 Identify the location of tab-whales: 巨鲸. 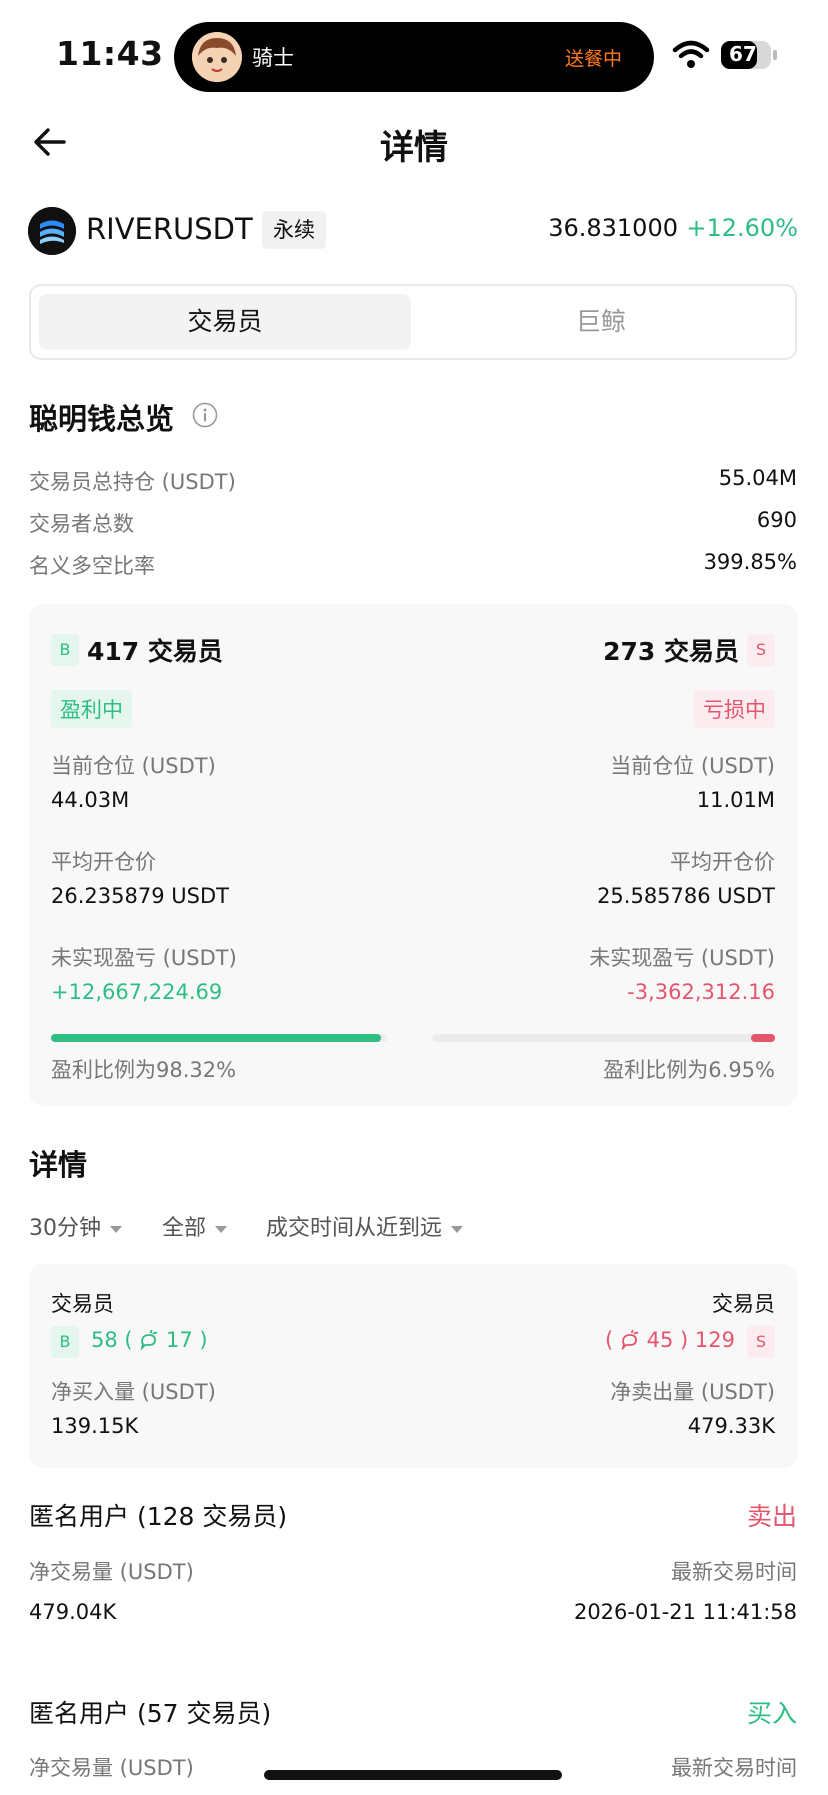
(601, 322).